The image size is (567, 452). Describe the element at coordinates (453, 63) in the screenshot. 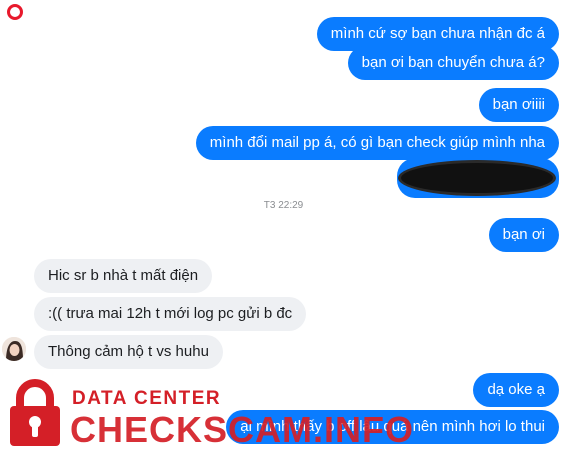

I see `message-outgoing: bạn ơi bạn chuyển chưa á?` at that location.